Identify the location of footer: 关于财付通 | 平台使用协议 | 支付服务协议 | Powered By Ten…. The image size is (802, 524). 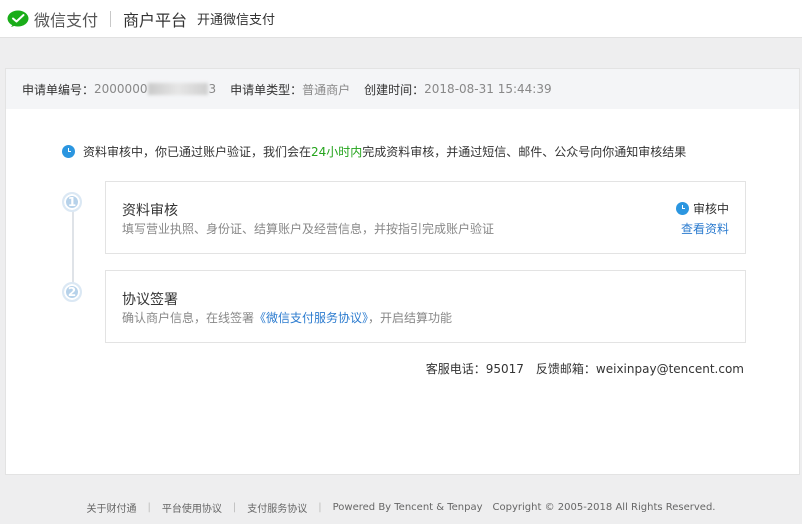
(401, 507).